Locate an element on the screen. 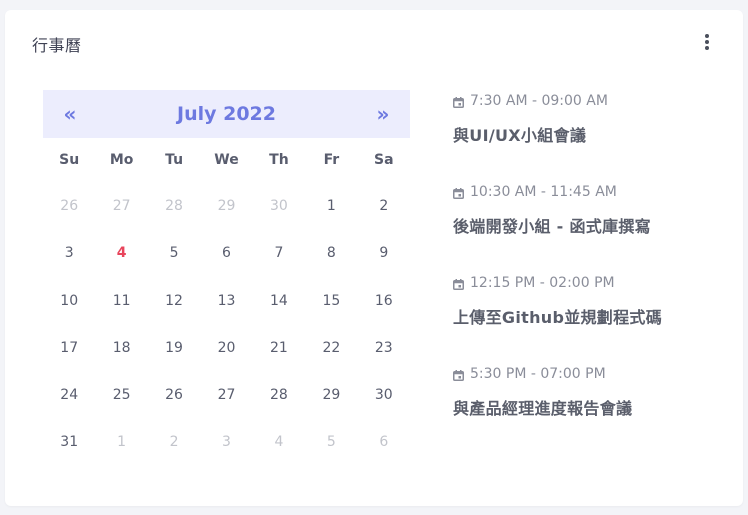 This screenshot has height=515, width=748. calendar-day: 7 is located at coordinates (279, 253).